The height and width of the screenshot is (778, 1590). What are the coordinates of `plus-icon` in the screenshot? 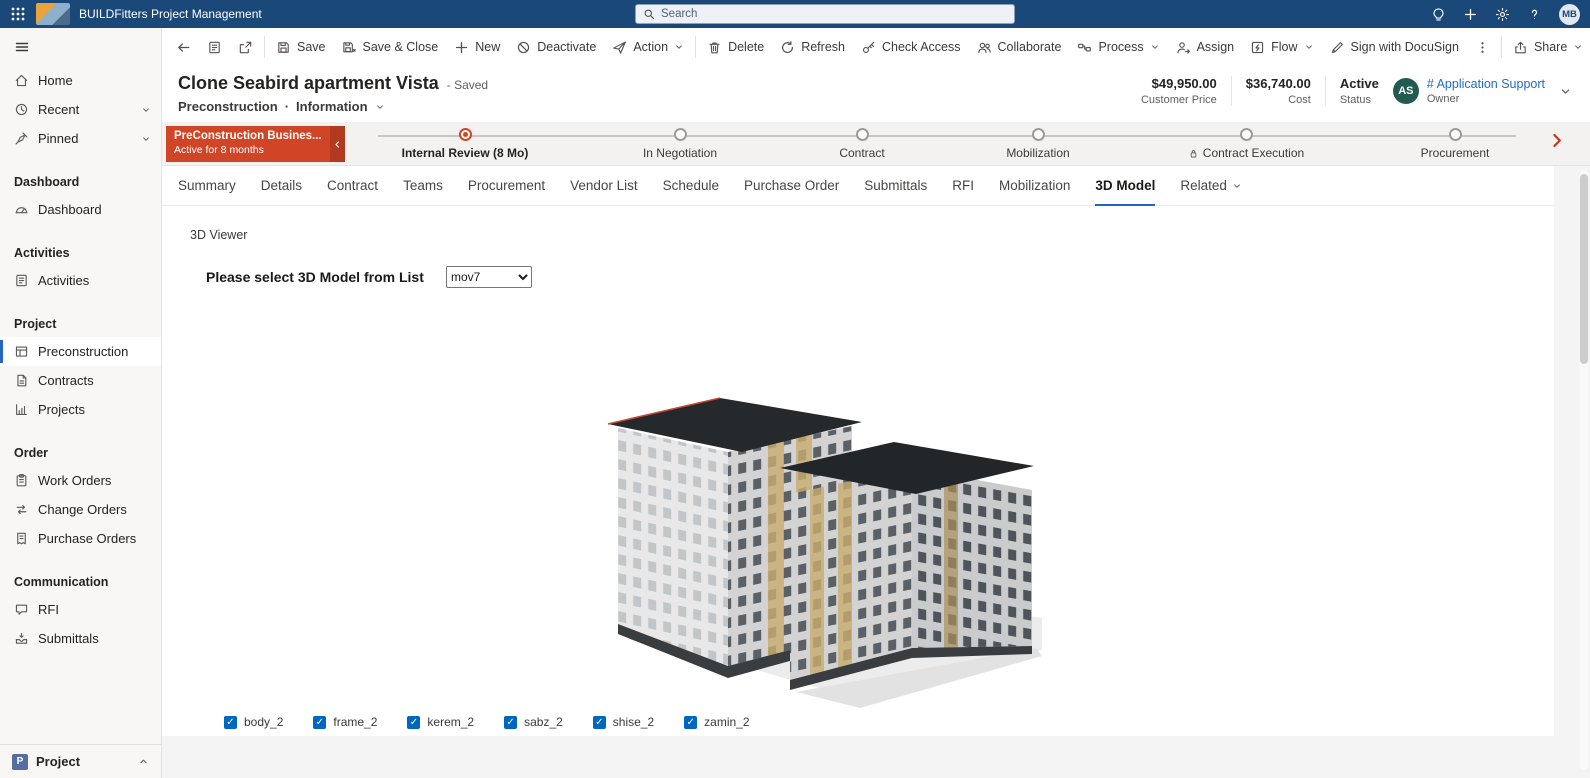 It's located at (1470, 14).